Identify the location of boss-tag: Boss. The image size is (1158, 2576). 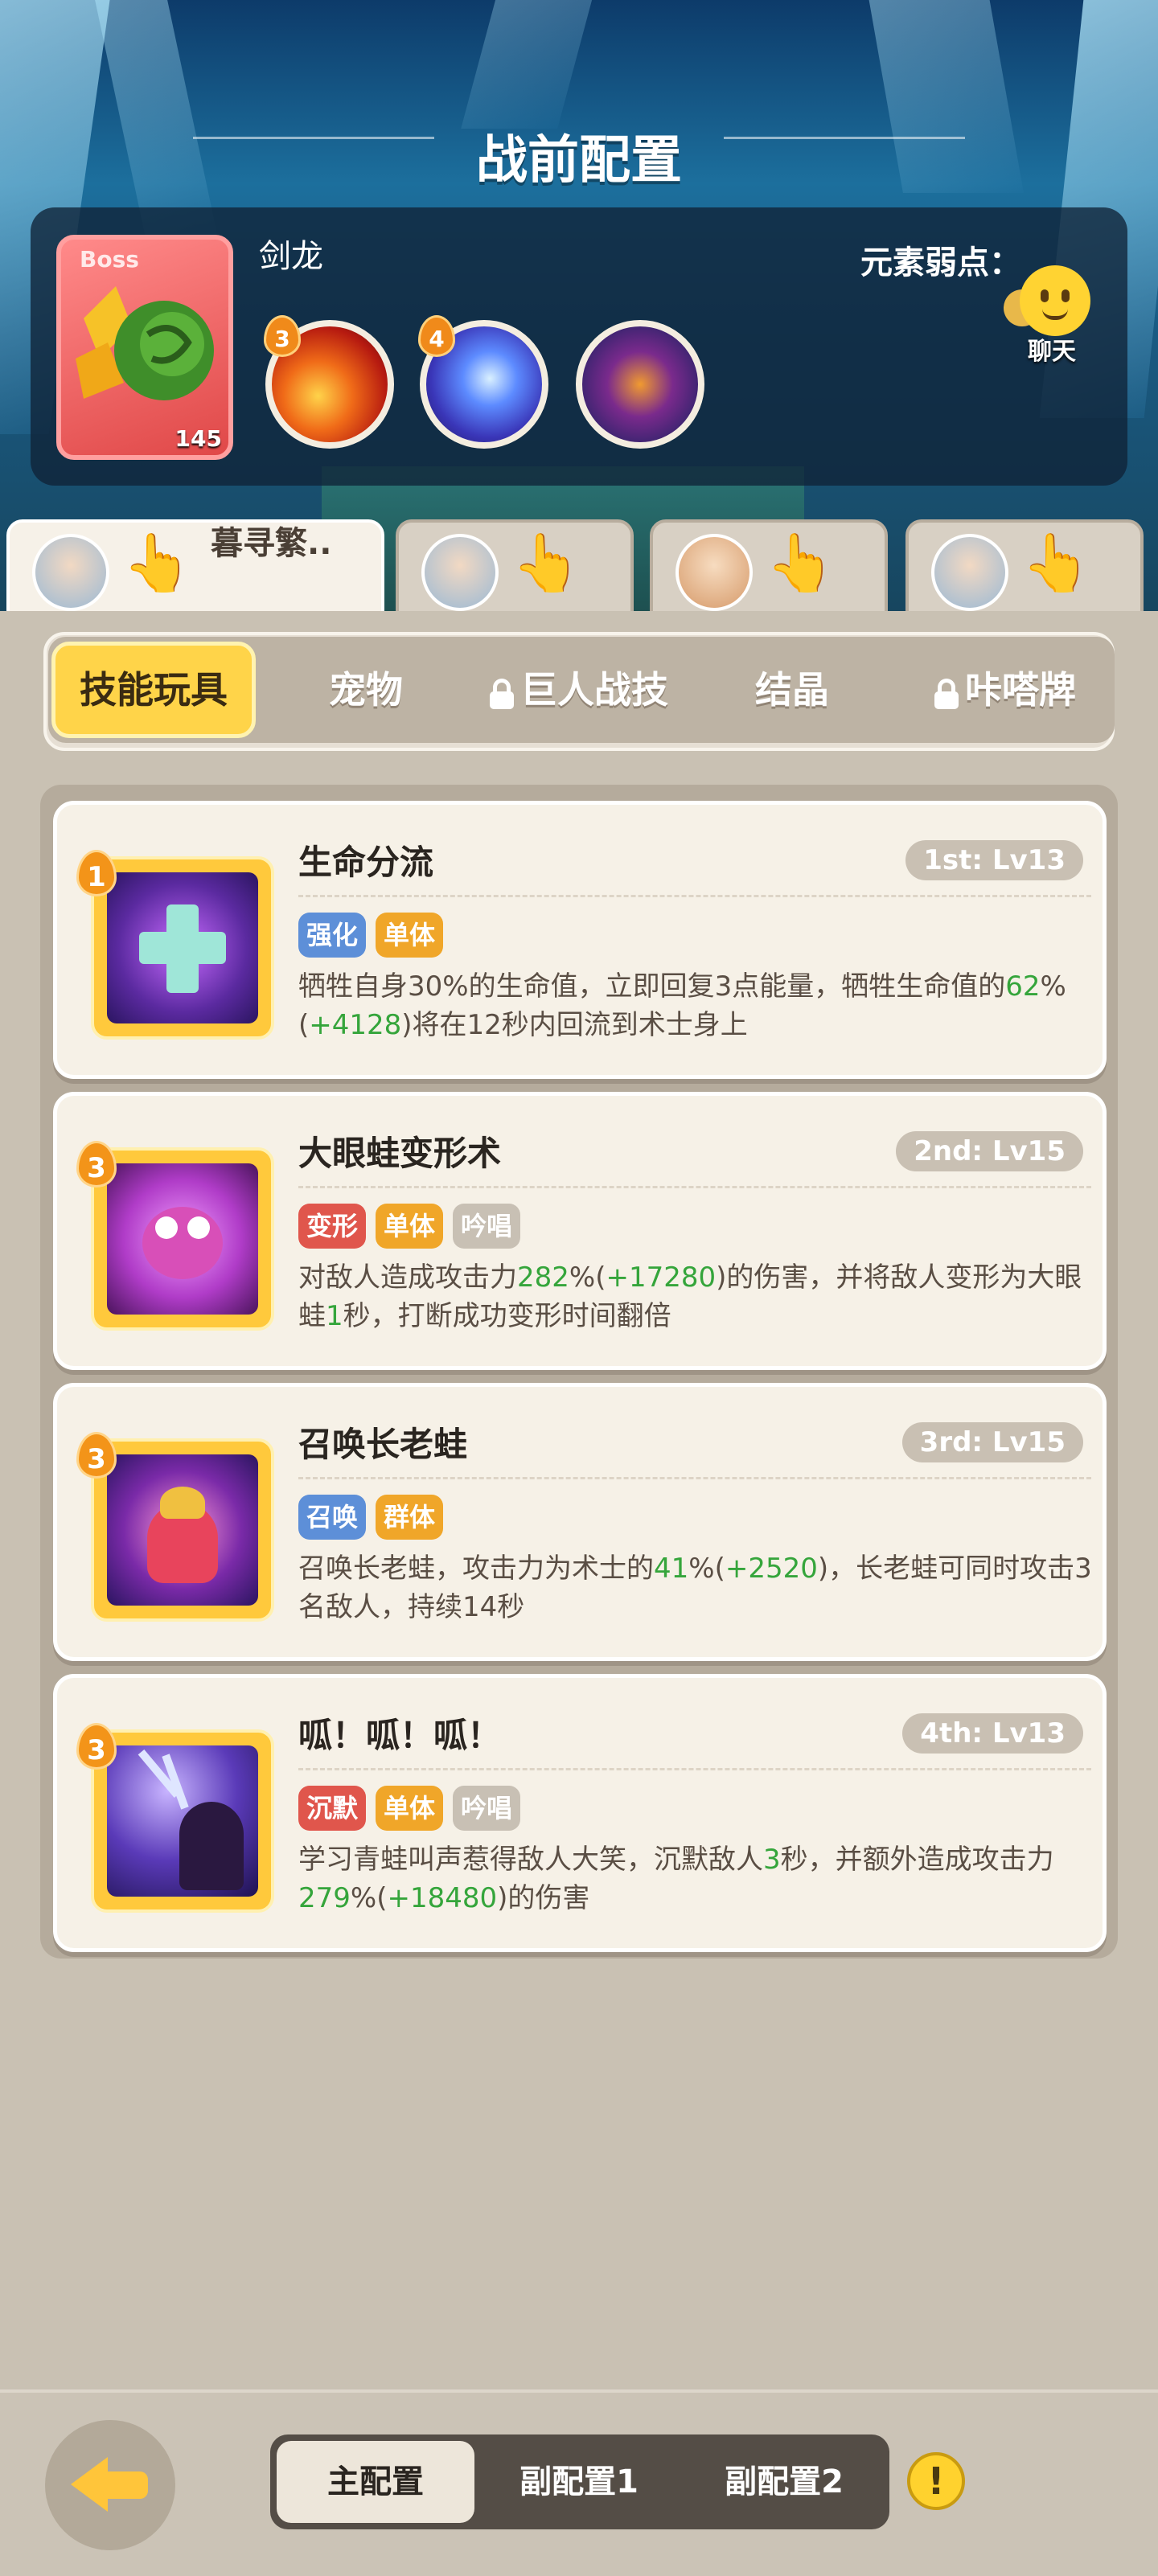
(109, 259).